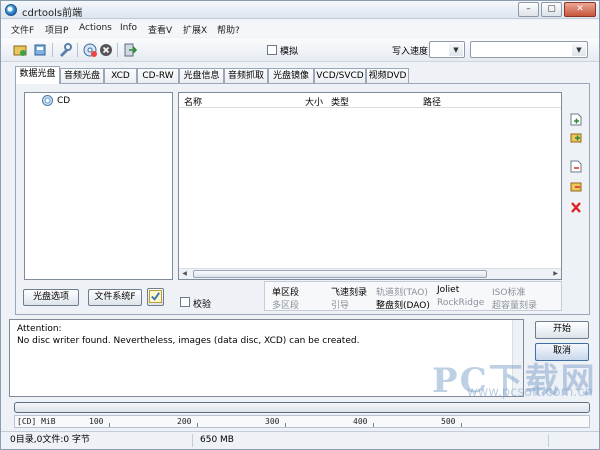  I want to click on filesystem-button: 文件系统F, so click(115, 297).